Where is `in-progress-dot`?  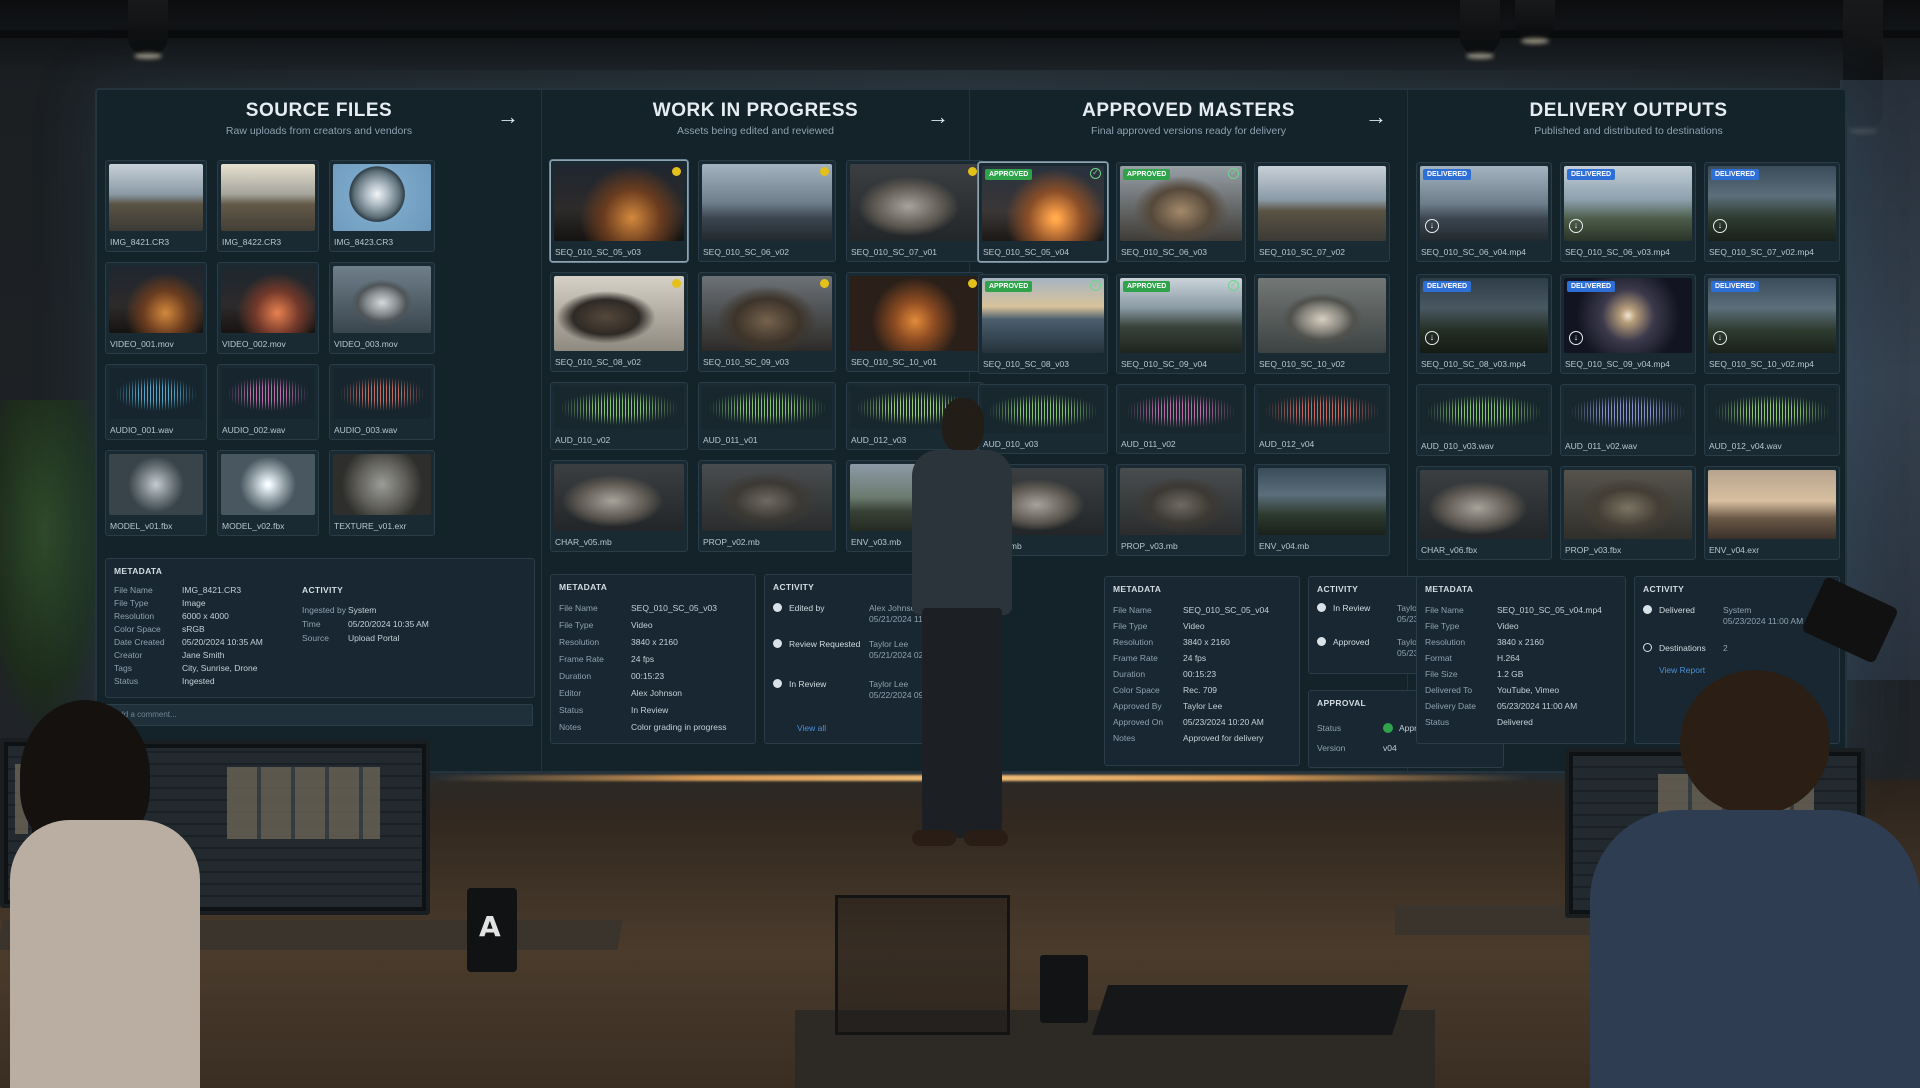
in-progress-dot is located at coordinates (824, 171).